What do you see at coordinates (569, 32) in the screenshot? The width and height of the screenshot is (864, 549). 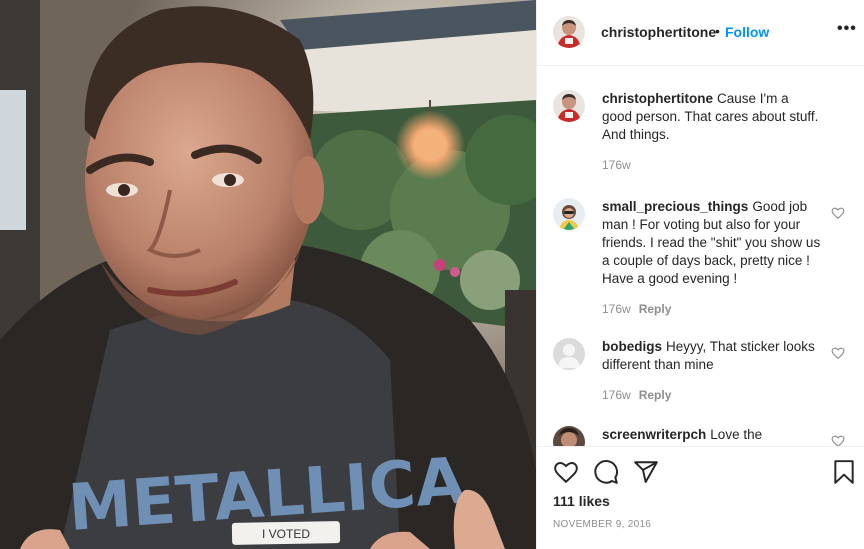 I see `author-avatar` at bounding box center [569, 32].